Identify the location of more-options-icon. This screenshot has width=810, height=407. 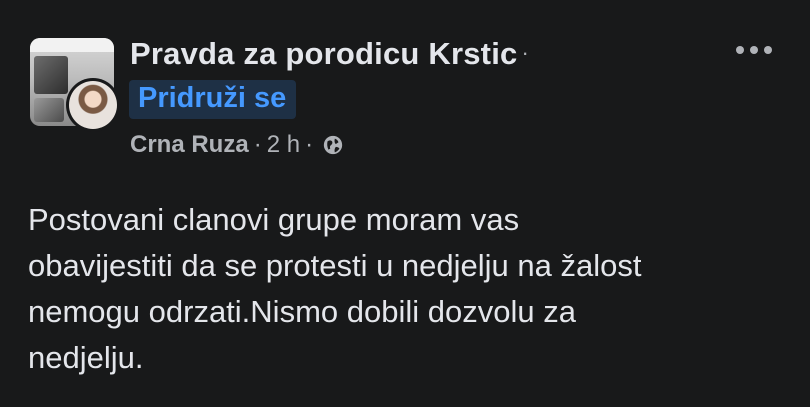
(754, 49).